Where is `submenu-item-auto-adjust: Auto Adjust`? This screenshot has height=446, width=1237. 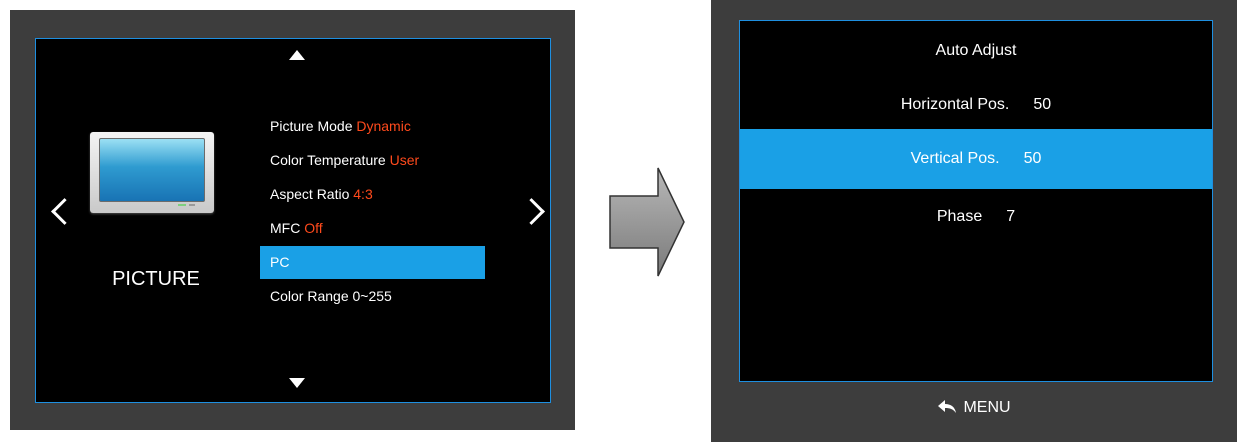 submenu-item-auto-adjust: Auto Adjust is located at coordinates (976, 51).